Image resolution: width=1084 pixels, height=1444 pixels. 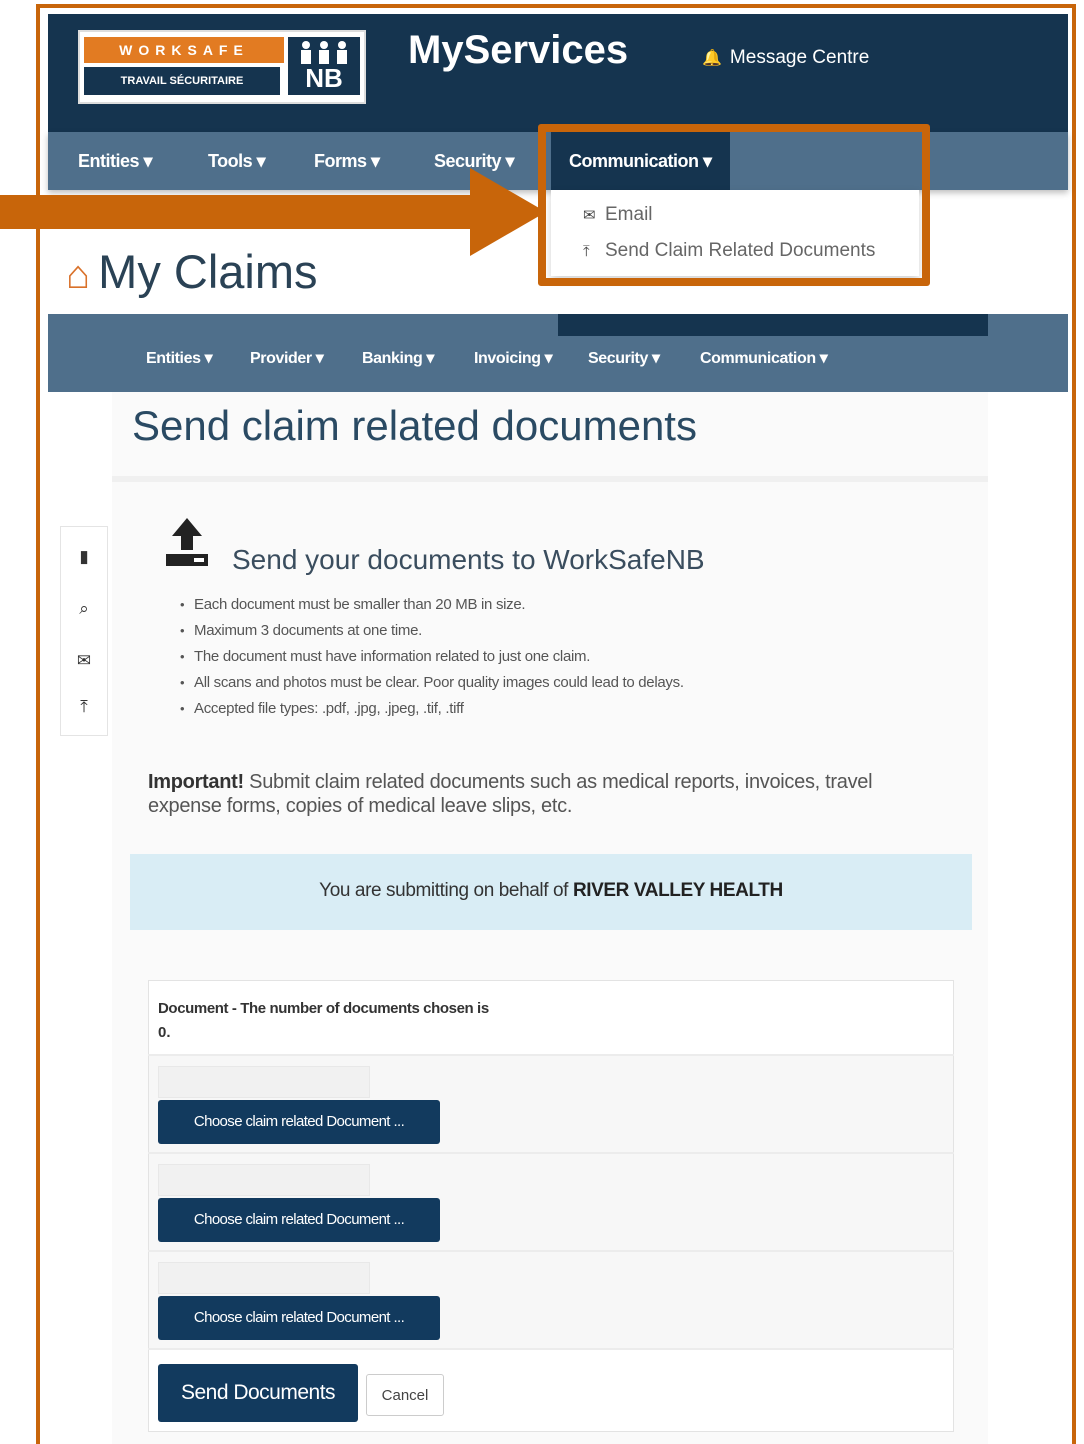 What do you see at coordinates (196, 782) in the screenshot?
I see `important-label: Important!` at bounding box center [196, 782].